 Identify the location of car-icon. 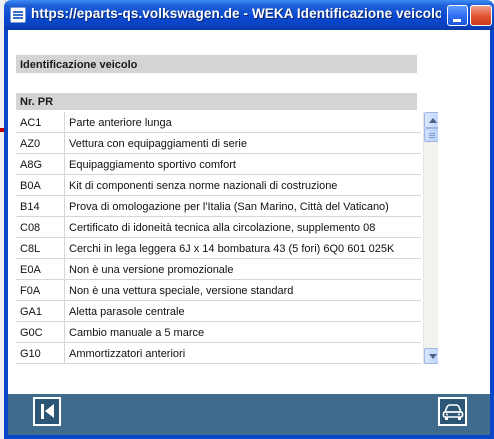
(453, 412).